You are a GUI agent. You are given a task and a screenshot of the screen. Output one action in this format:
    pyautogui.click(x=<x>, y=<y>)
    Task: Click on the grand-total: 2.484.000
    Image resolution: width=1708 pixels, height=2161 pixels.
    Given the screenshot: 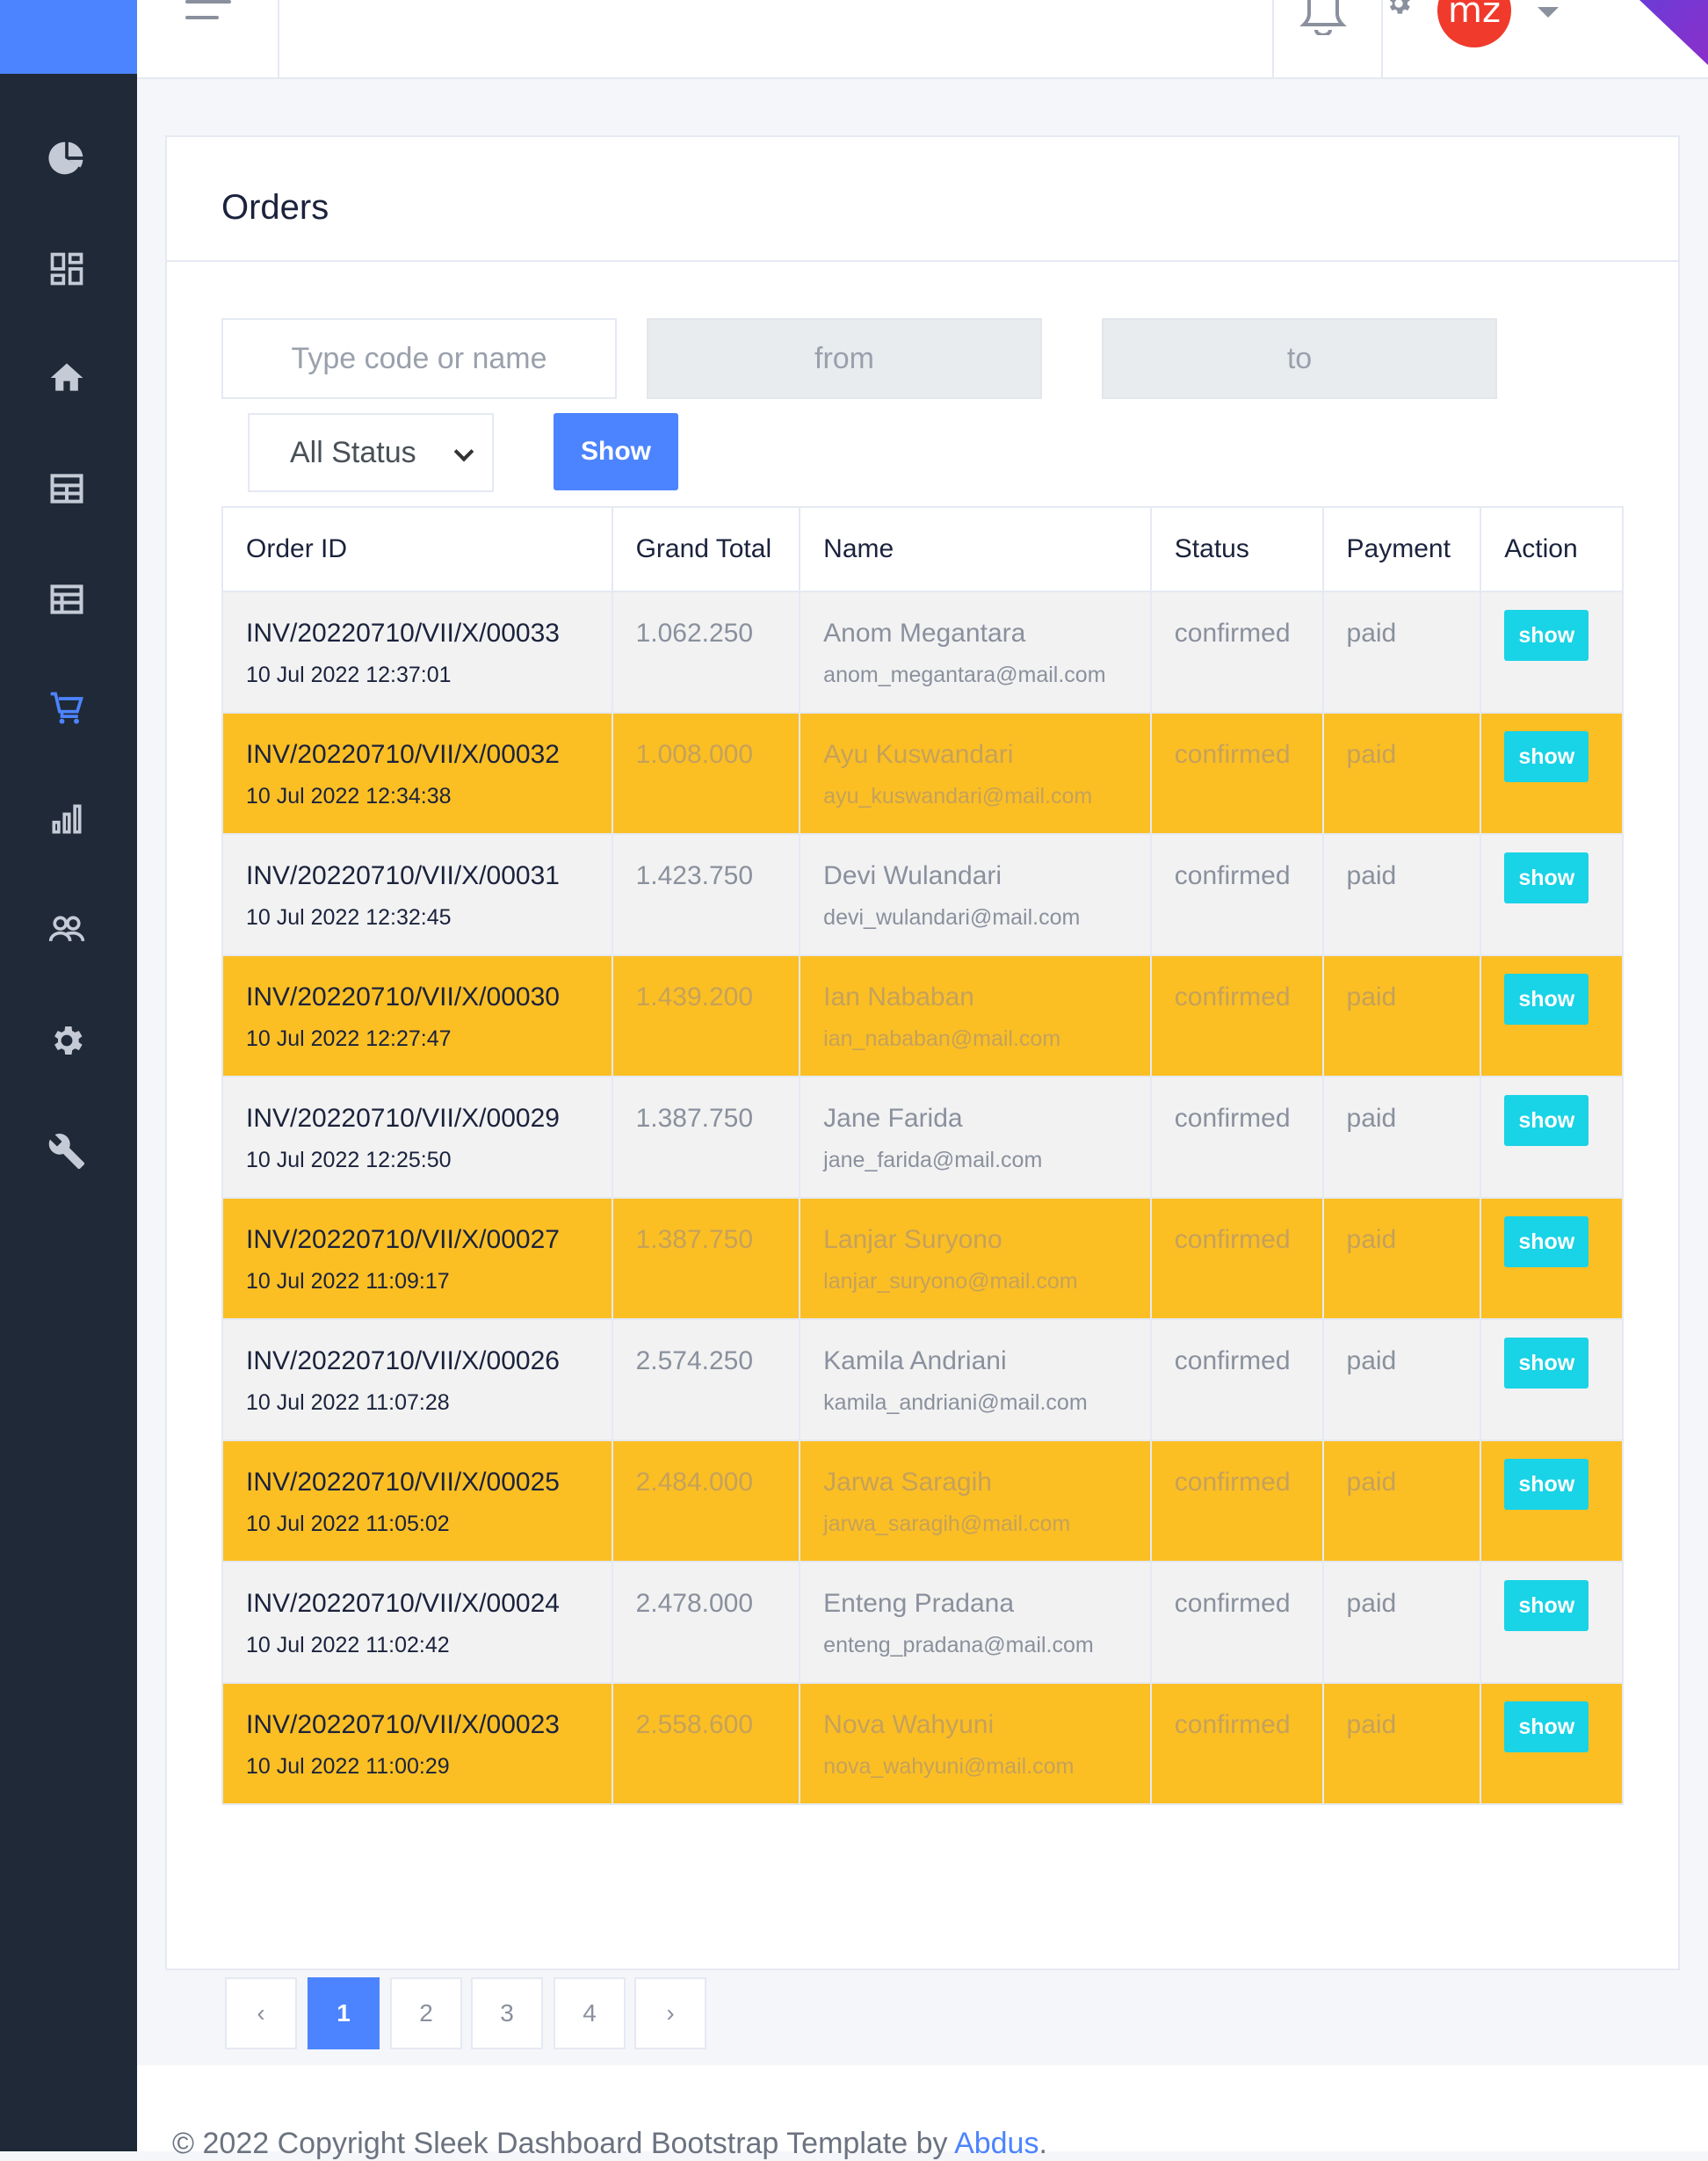 What is the action you would take?
    pyautogui.click(x=706, y=1501)
    